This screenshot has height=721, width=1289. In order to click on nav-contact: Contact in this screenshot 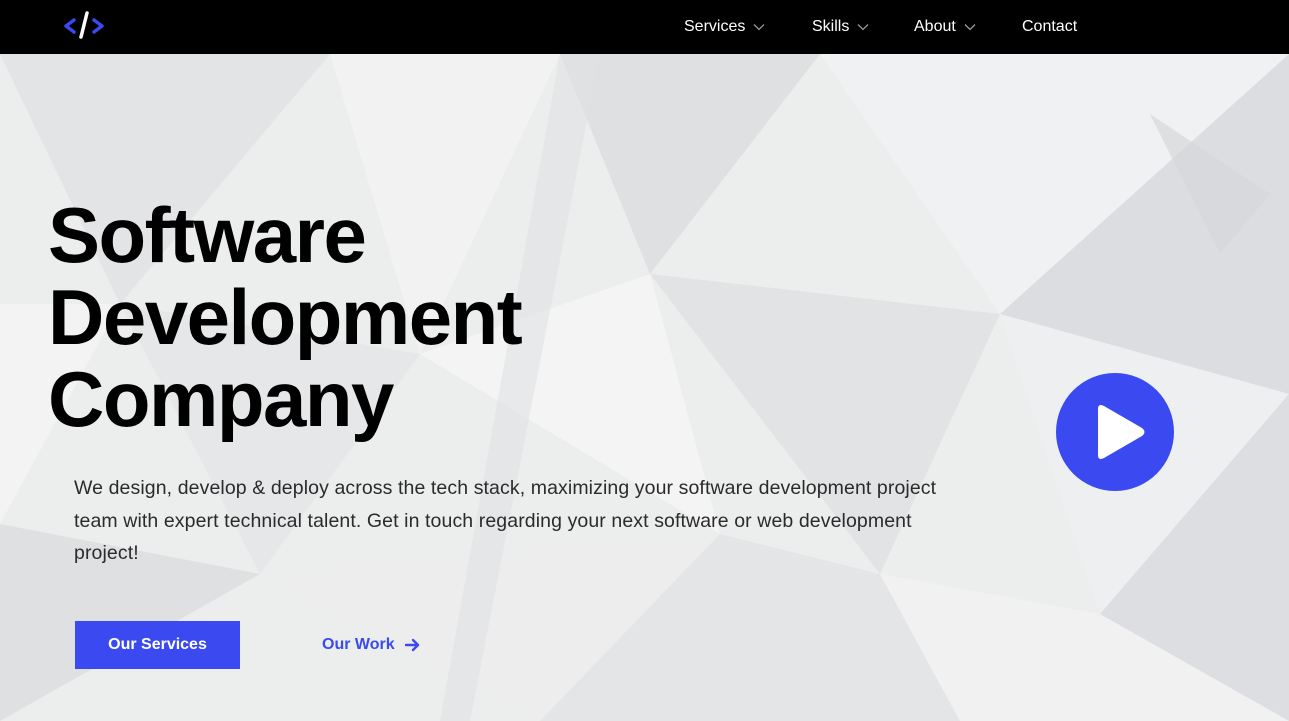, I will do `click(1049, 27)`.